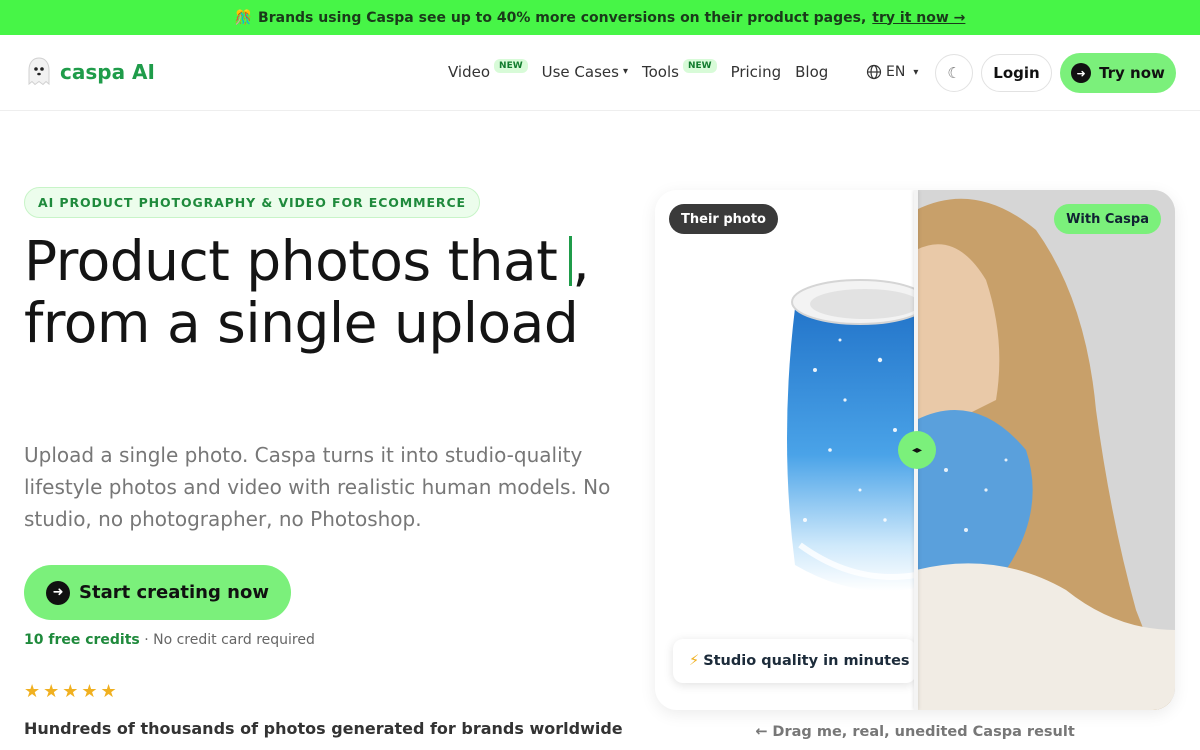 The image size is (1200, 750). What do you see at coordinates (918, 18) in the screenshot?
I see `banner-try-link: try it now →` at bounding box center [918, 18].